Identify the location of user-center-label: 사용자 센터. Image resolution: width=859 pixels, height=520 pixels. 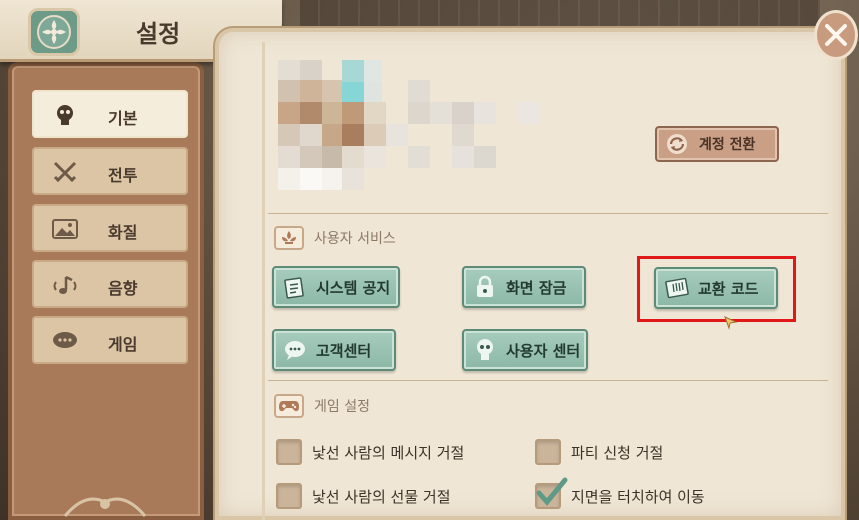
(543, 350).